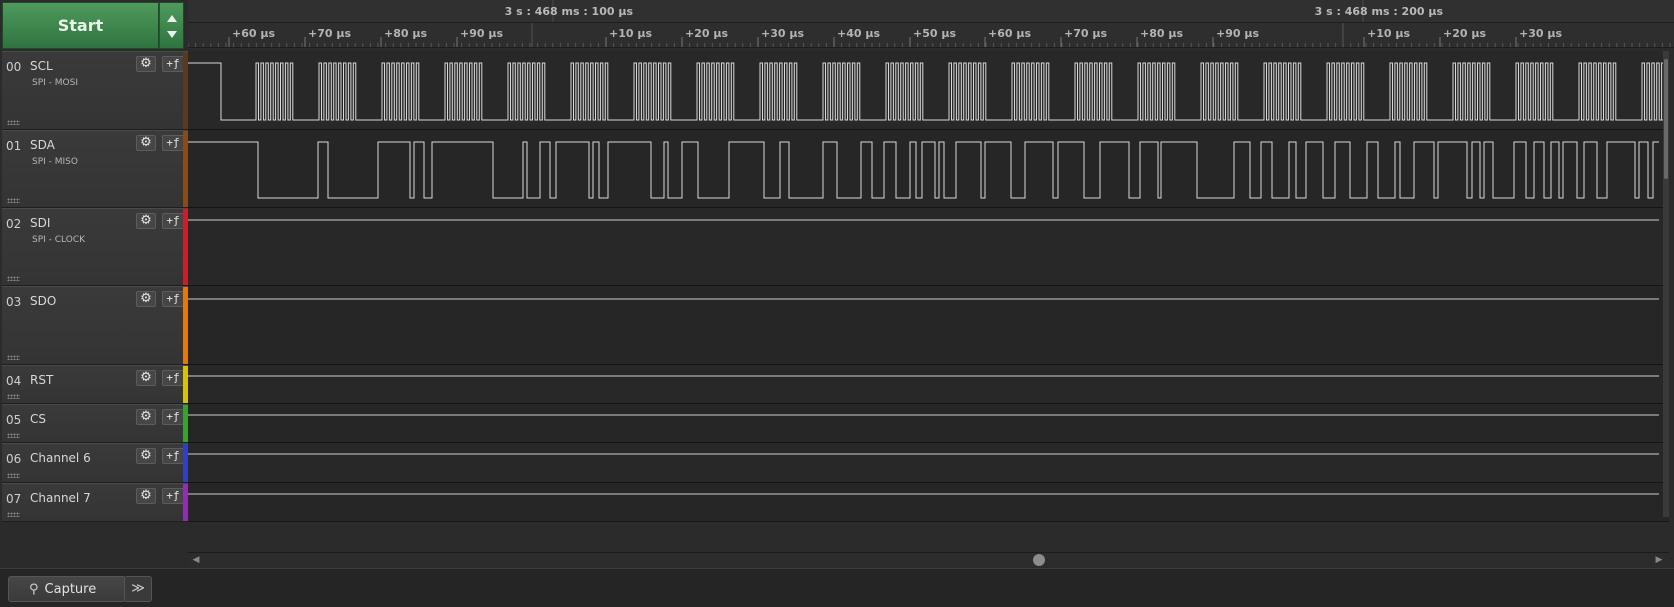 This screenshot has width=1674, height=607. What do you see at coordinates (41, 380) in the screenshot?
I see `channel-name: RST` at bounding box center [41, 380].